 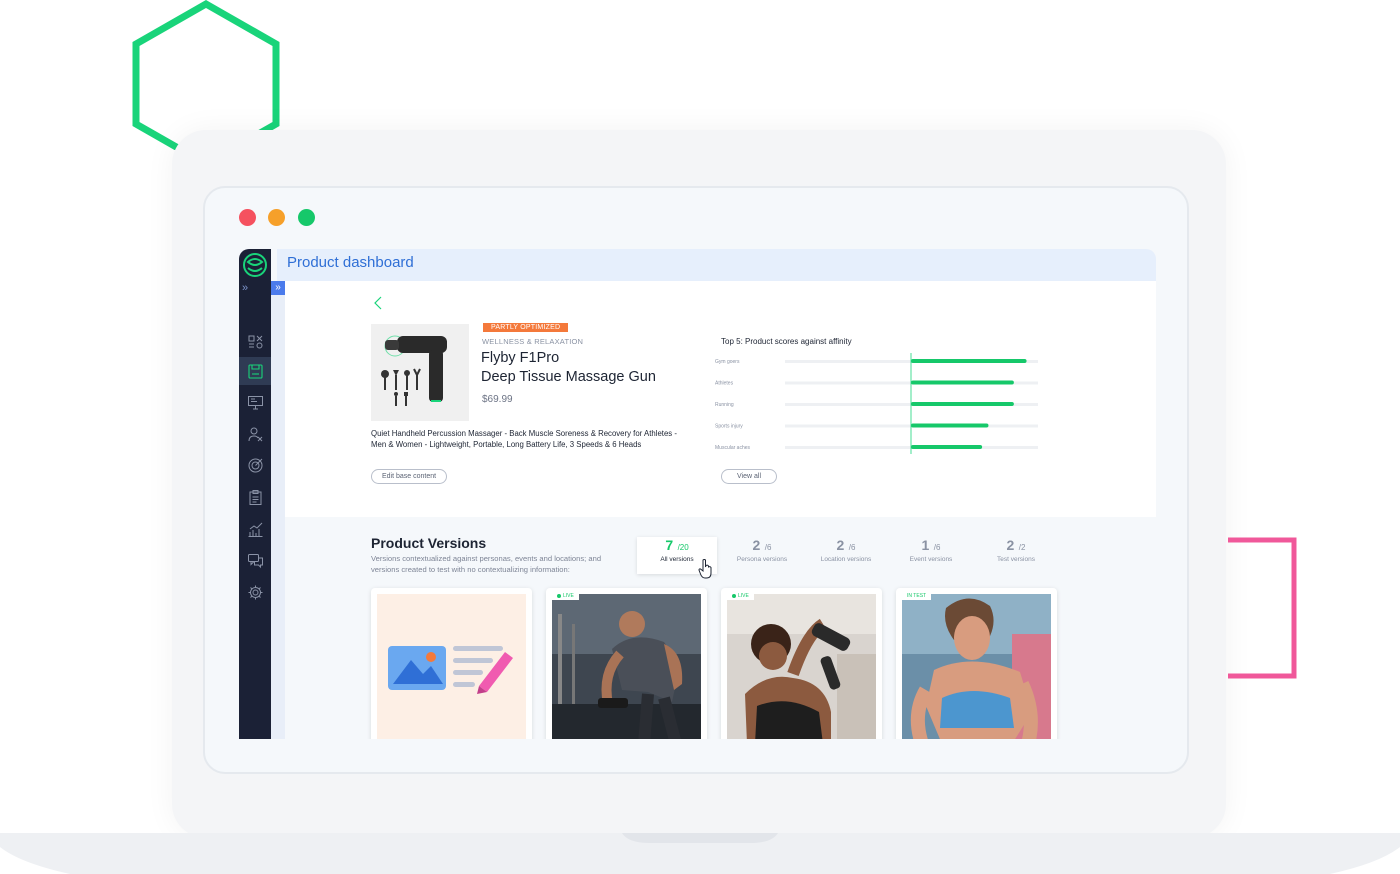 I want to click on collapse-strip, so click(x=278, y=510).